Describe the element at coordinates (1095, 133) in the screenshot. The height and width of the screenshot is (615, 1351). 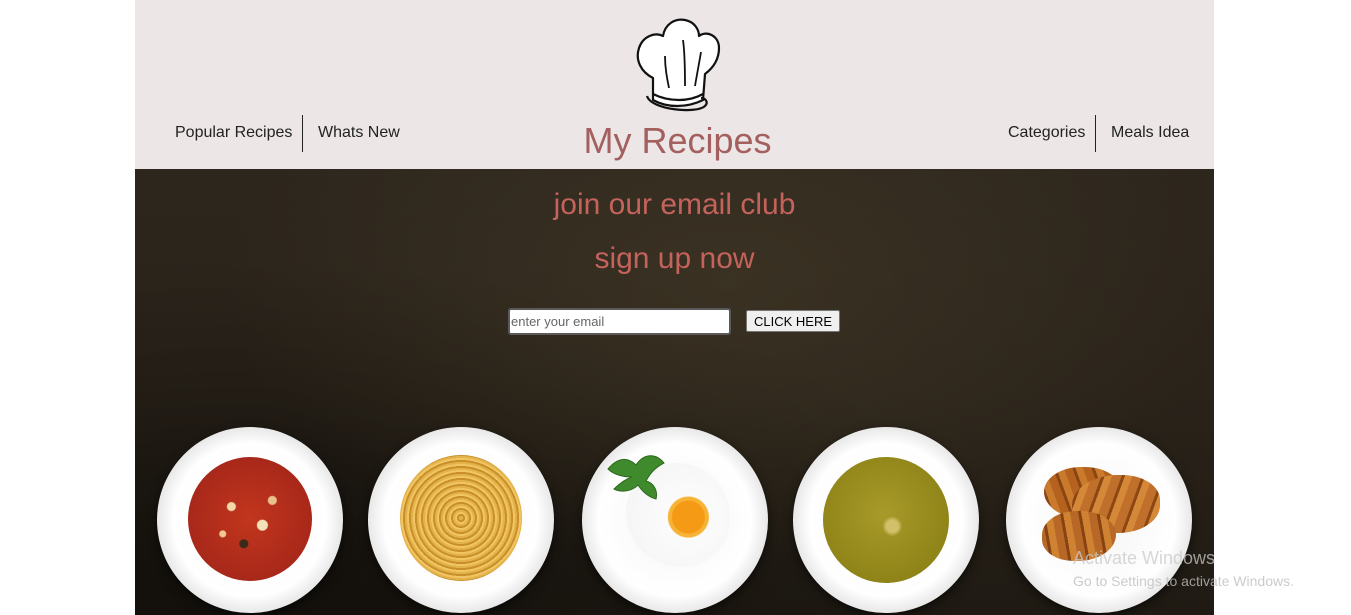
I see `nav-divider` at that location.